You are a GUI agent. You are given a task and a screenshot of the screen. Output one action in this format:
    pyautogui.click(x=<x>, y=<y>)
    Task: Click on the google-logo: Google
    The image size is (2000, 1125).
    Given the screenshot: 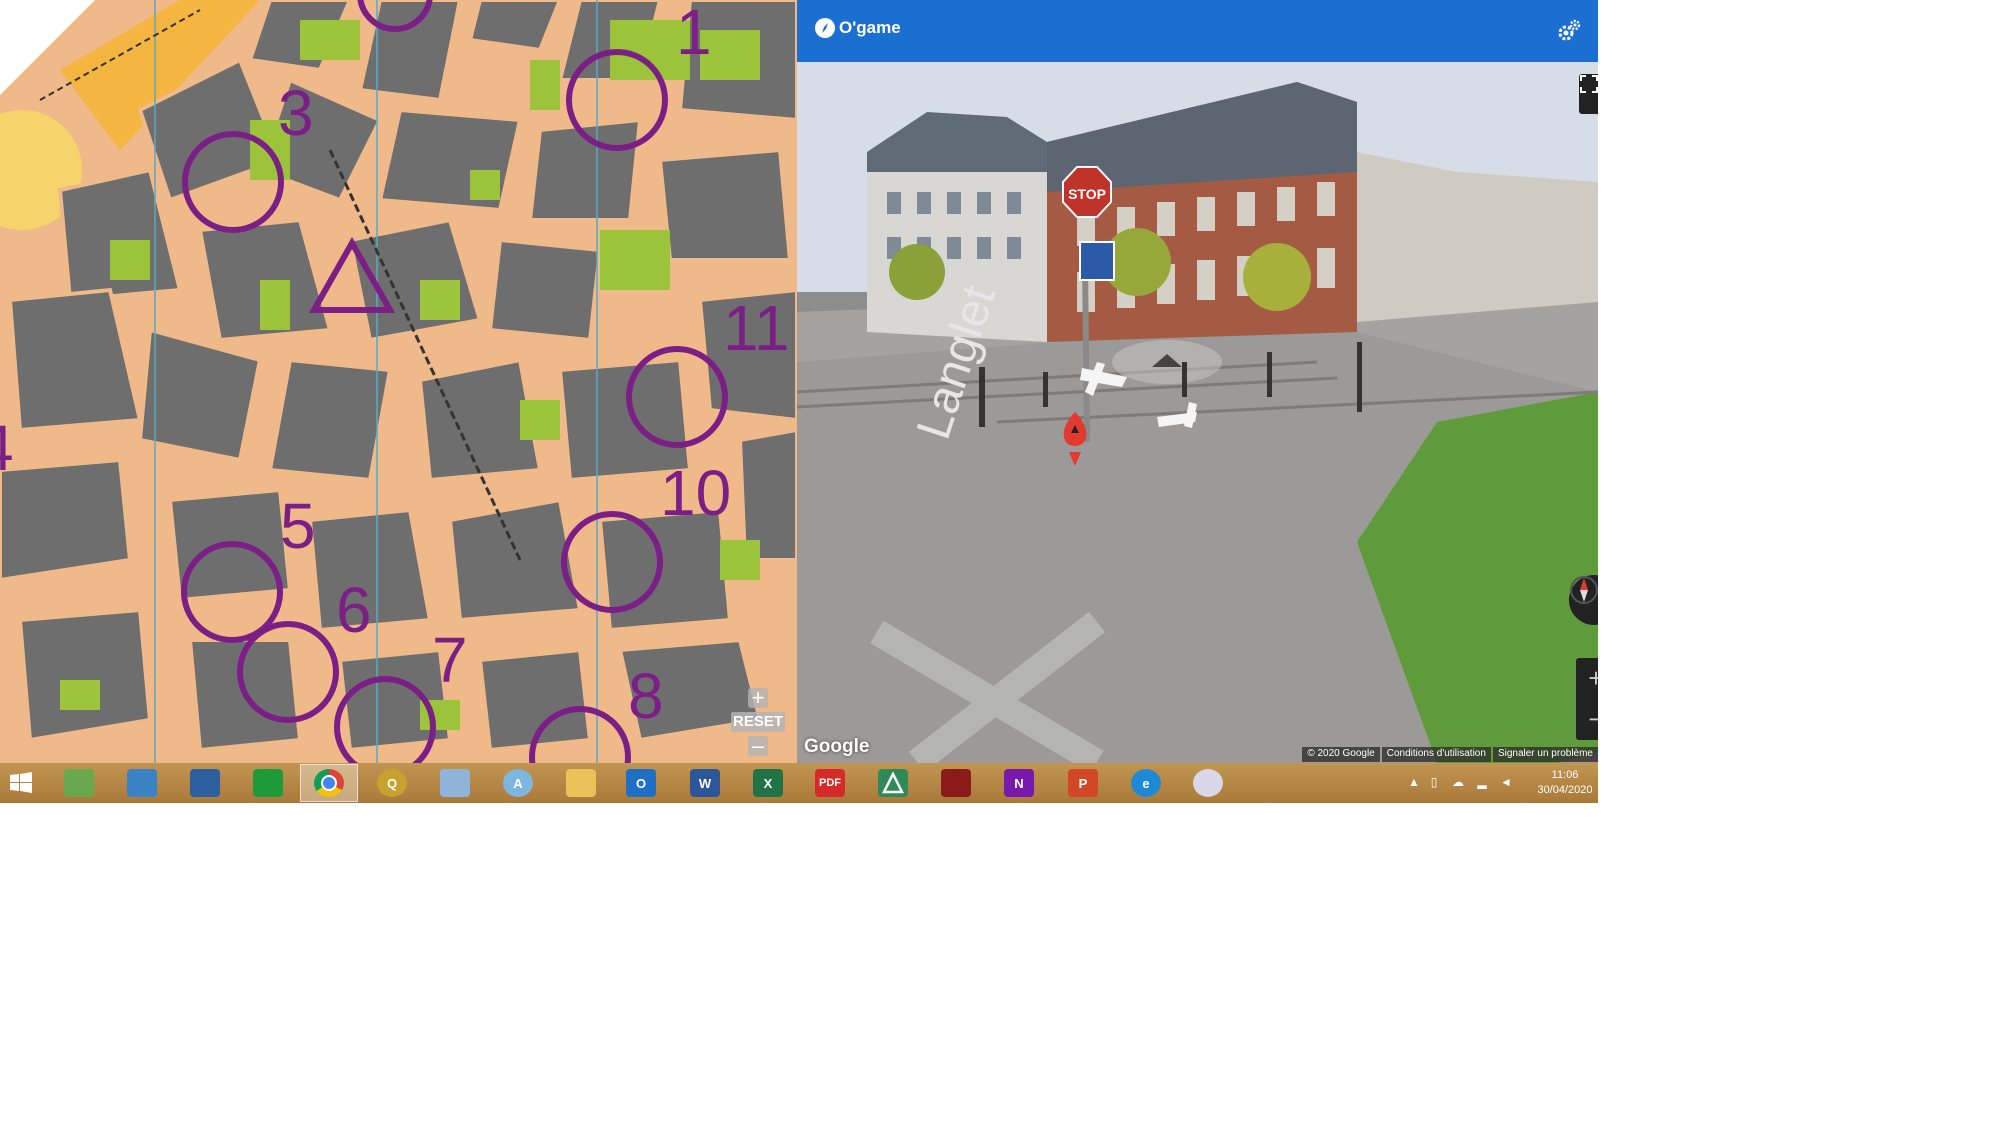 What is the action you would take?
    pyautogui.click(x=837, y=746)
    